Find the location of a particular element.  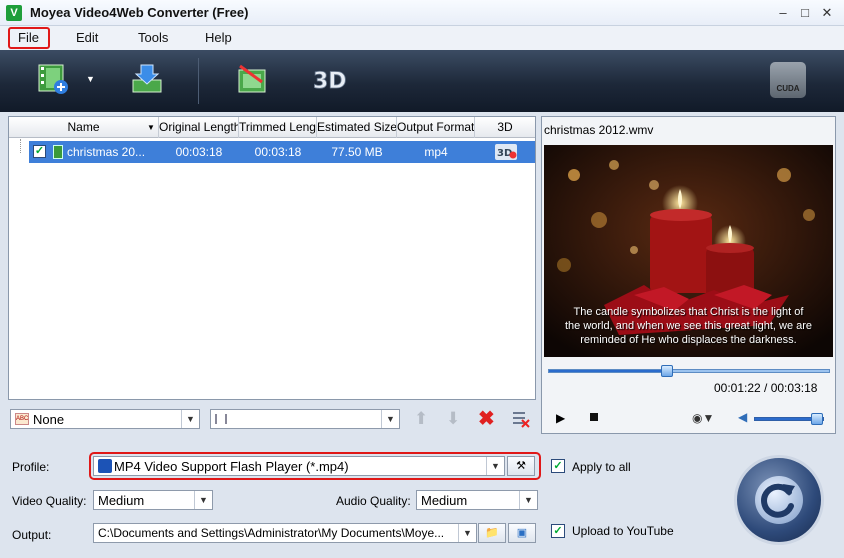

convert-arrow-icon is located at coordinates (779, 500).